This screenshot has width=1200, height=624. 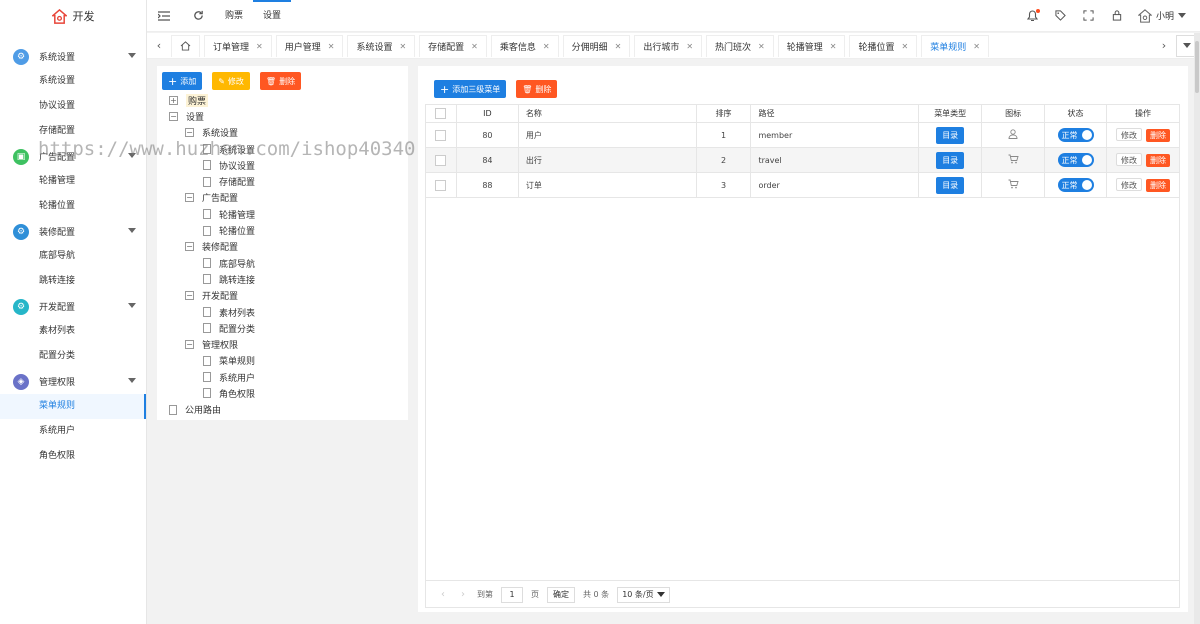 What do you see at coordinates (596, 45) in the screenshot?
I see `tab-item: 分佣明细 ✕` at bounding box center [596, 45].